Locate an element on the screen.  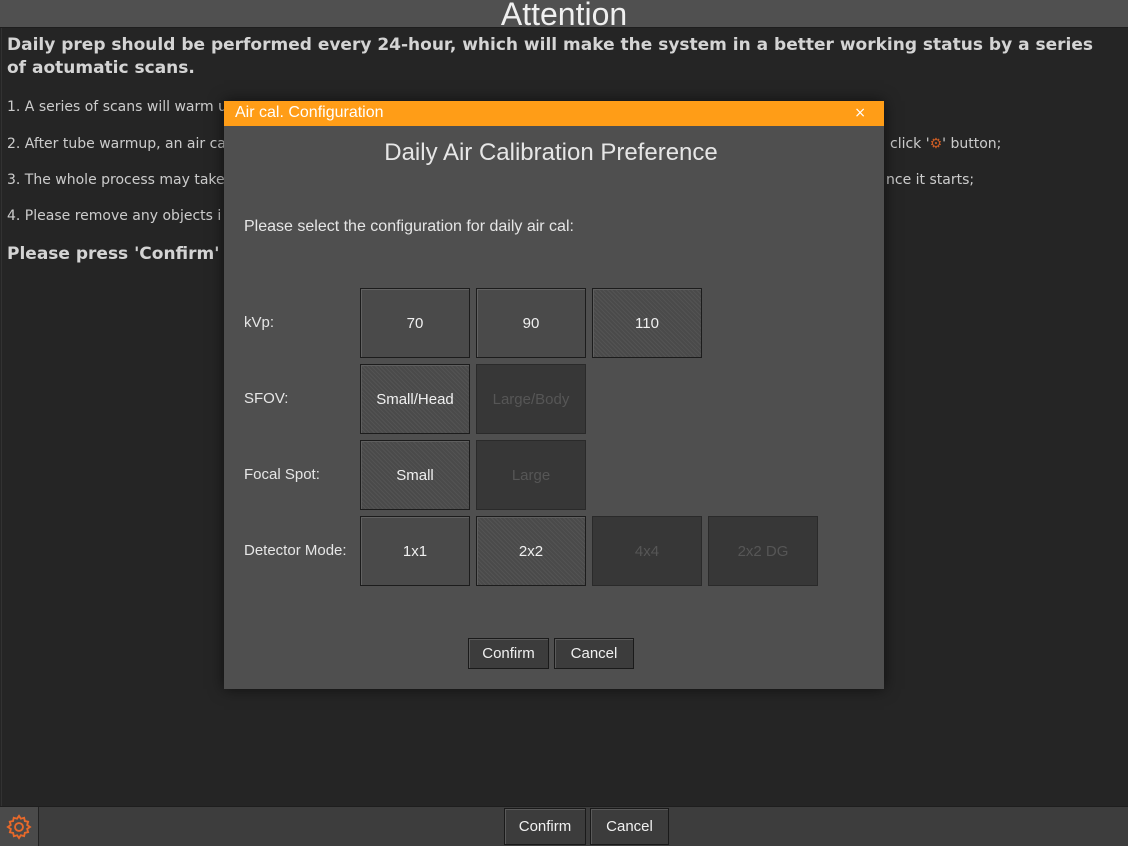
sfov-label: SFOV: is located at coordinates (266, 398).